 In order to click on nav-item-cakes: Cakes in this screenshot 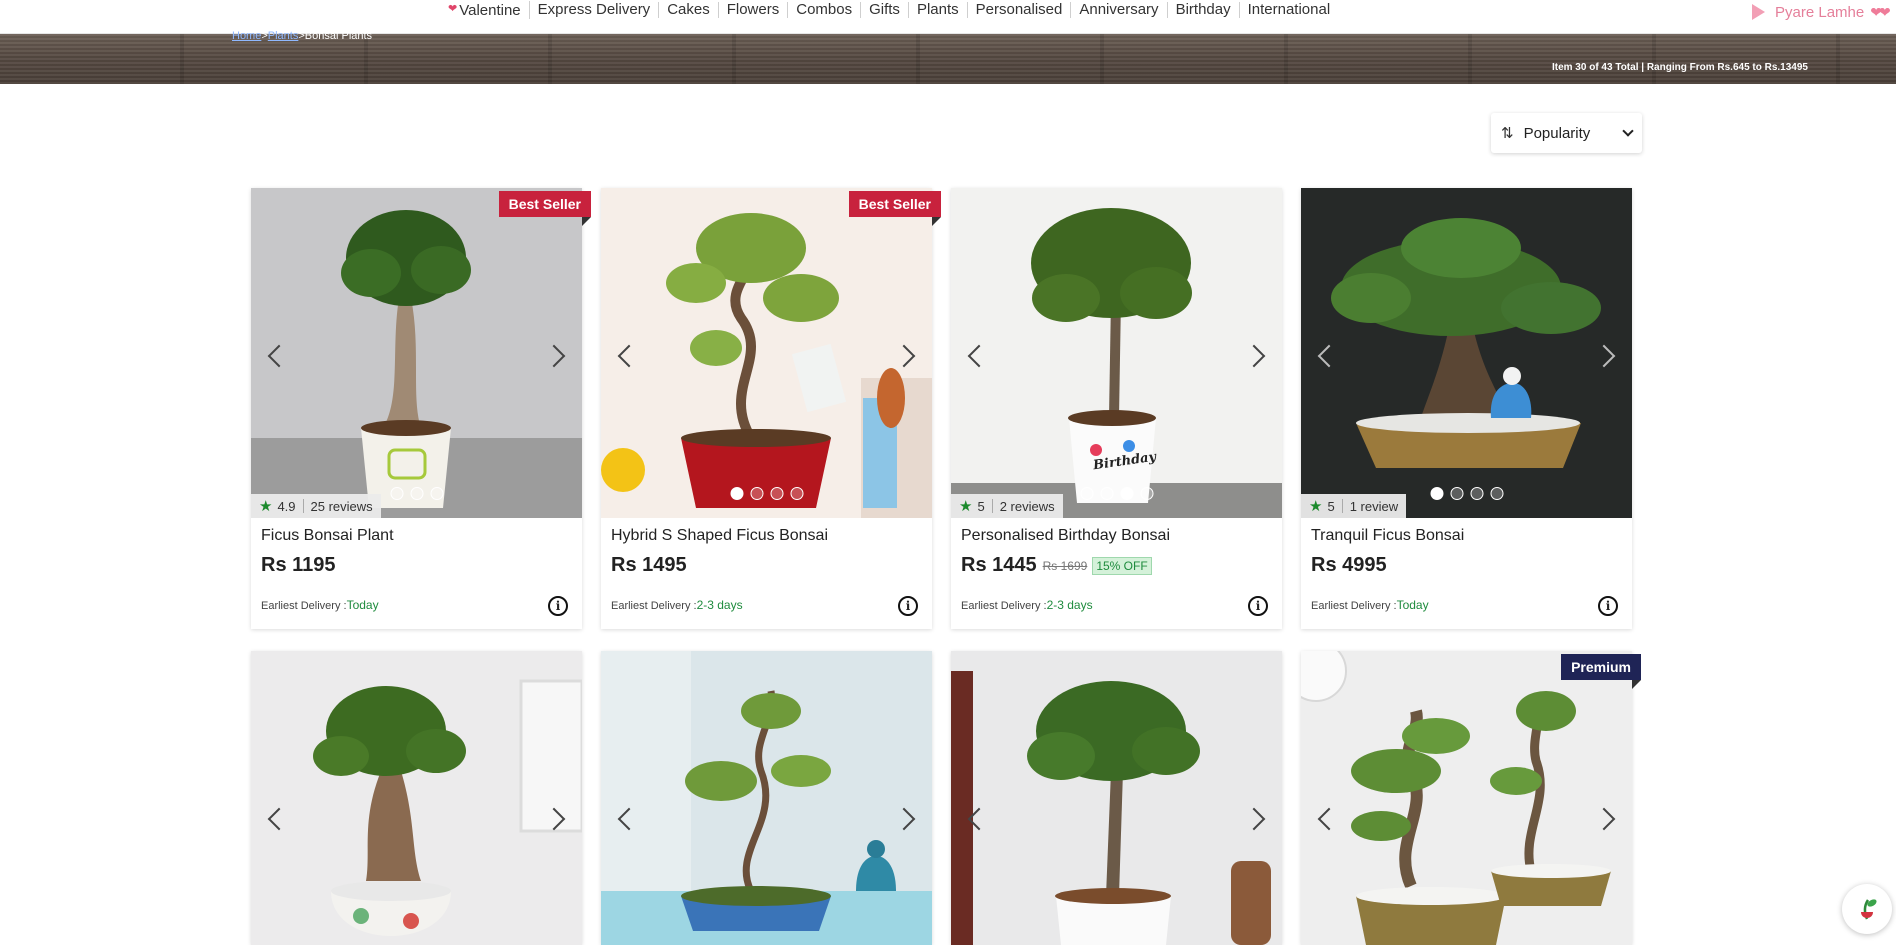, I will do `click(689, 10)`.